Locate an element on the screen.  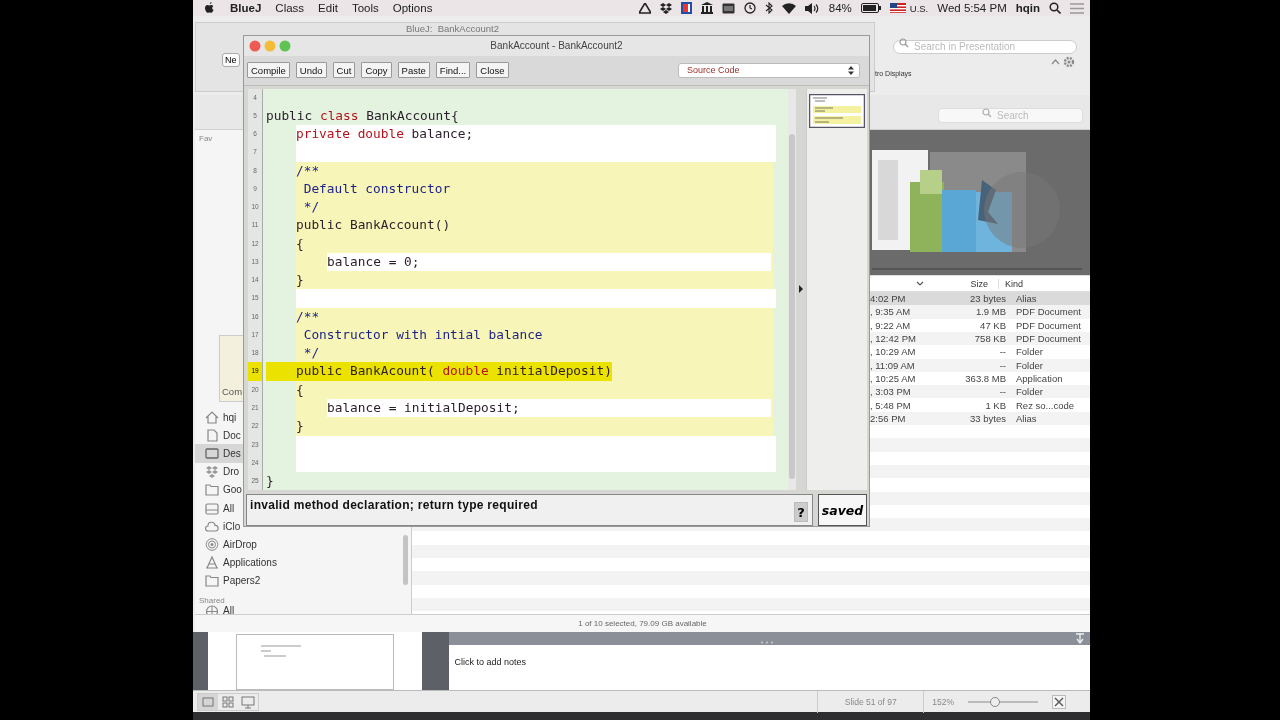
sidebar-item: AirDrop is located at coordinates (227, 544).